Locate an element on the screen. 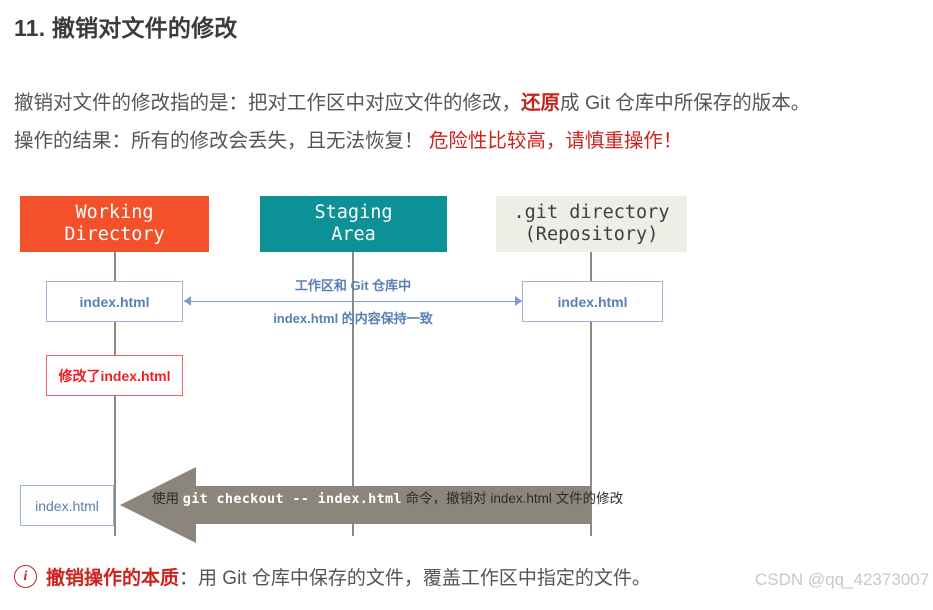  sync-arrow-head-right-icon is located at coordinates (518, 301).